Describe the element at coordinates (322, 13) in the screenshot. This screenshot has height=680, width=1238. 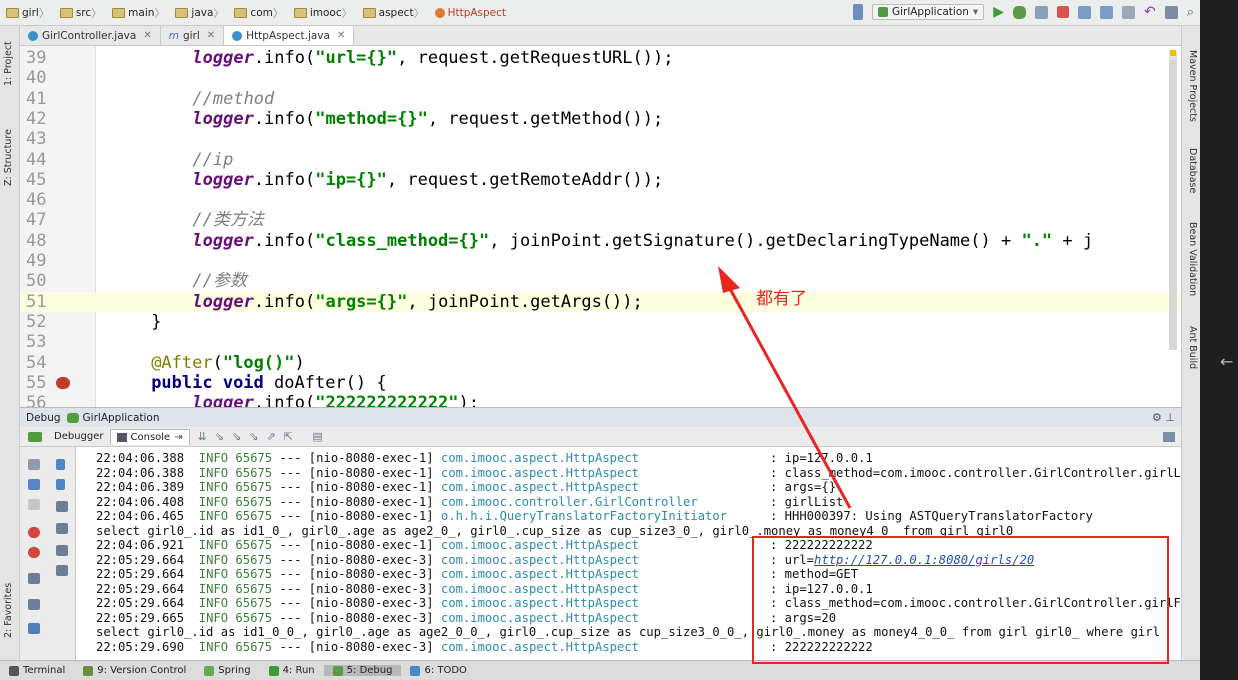
I see `breadcrumb-item: imooc 〉` at that location.